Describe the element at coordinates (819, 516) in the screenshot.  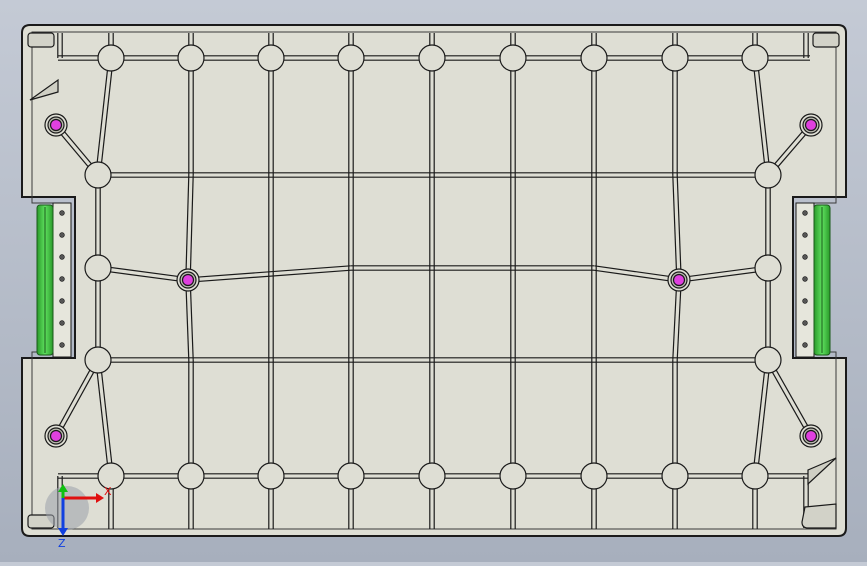
I see `corner-pad-bottom-right` at that location.